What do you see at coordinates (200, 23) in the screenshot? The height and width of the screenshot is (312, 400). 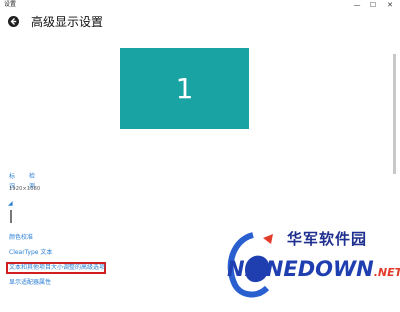 I see `page-header: 高级显示设置` at bounding box center [200, 23].